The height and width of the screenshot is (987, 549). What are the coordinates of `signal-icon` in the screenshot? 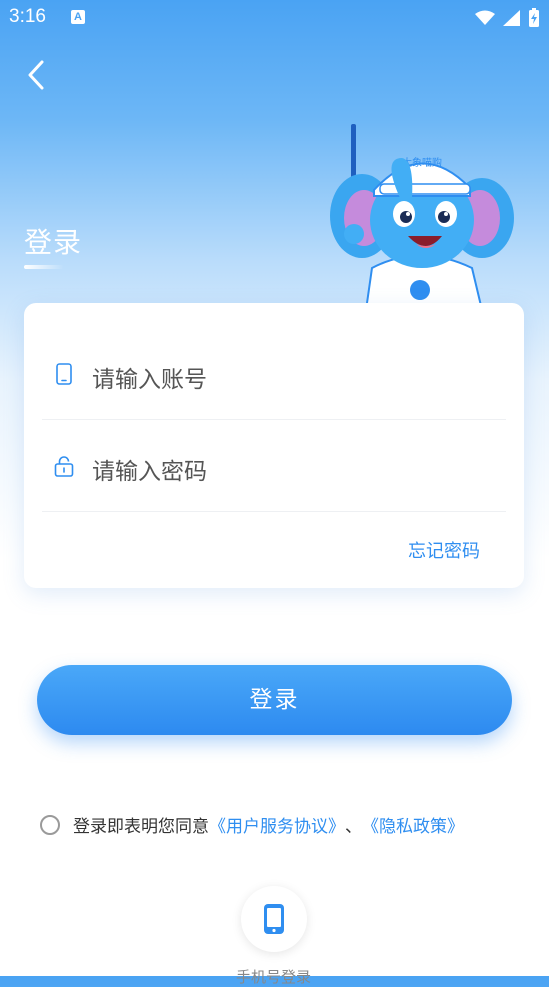 It's located at (511, 17).